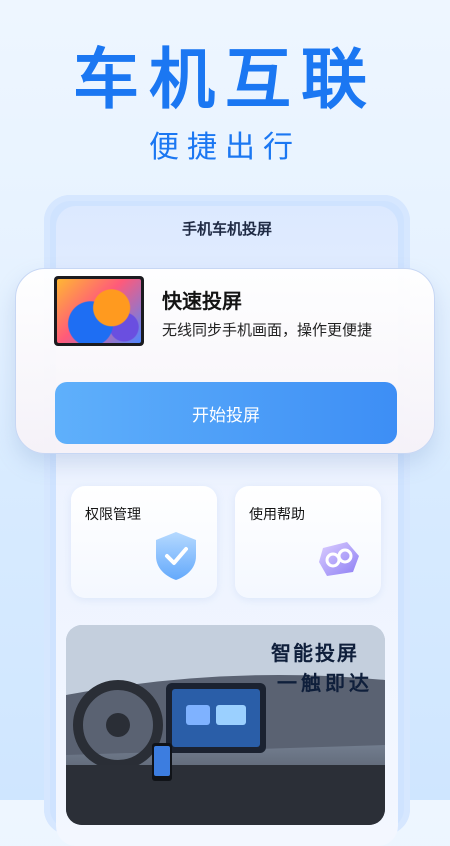 This screenshot has height=846, width=450. What do you see at coordinates (315, 653) in the screenshot?
I see `banner-title-line1: 智能投屏` at bounding box center [315, 653].